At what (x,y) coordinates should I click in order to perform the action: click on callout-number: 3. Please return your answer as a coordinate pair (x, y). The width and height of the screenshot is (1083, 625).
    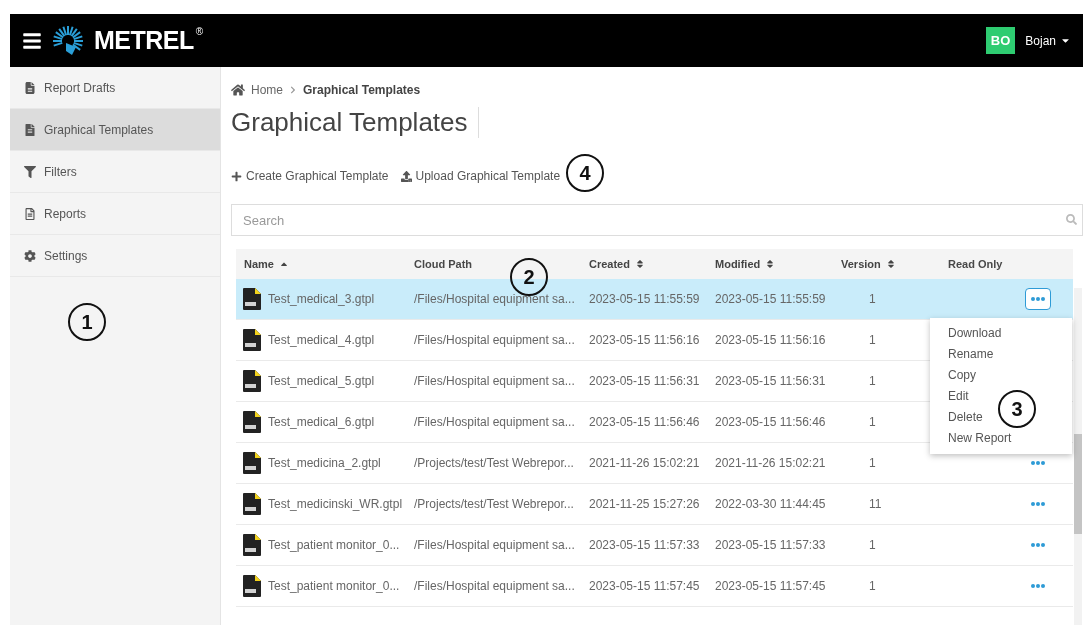
    Looking at the image, I should click on (1017, 409).